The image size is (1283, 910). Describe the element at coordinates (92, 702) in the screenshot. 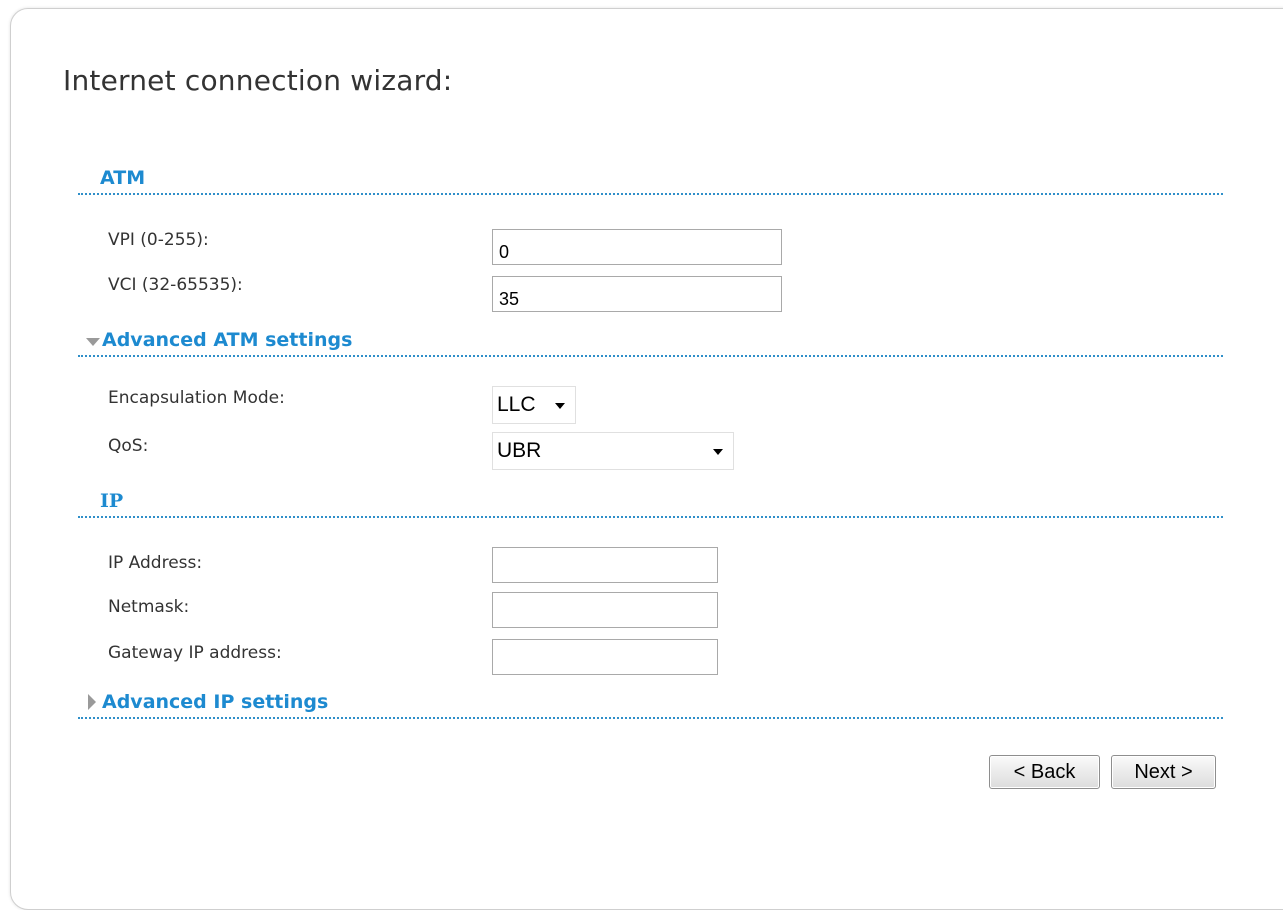

I see `expand-arrow-icon` at that location.